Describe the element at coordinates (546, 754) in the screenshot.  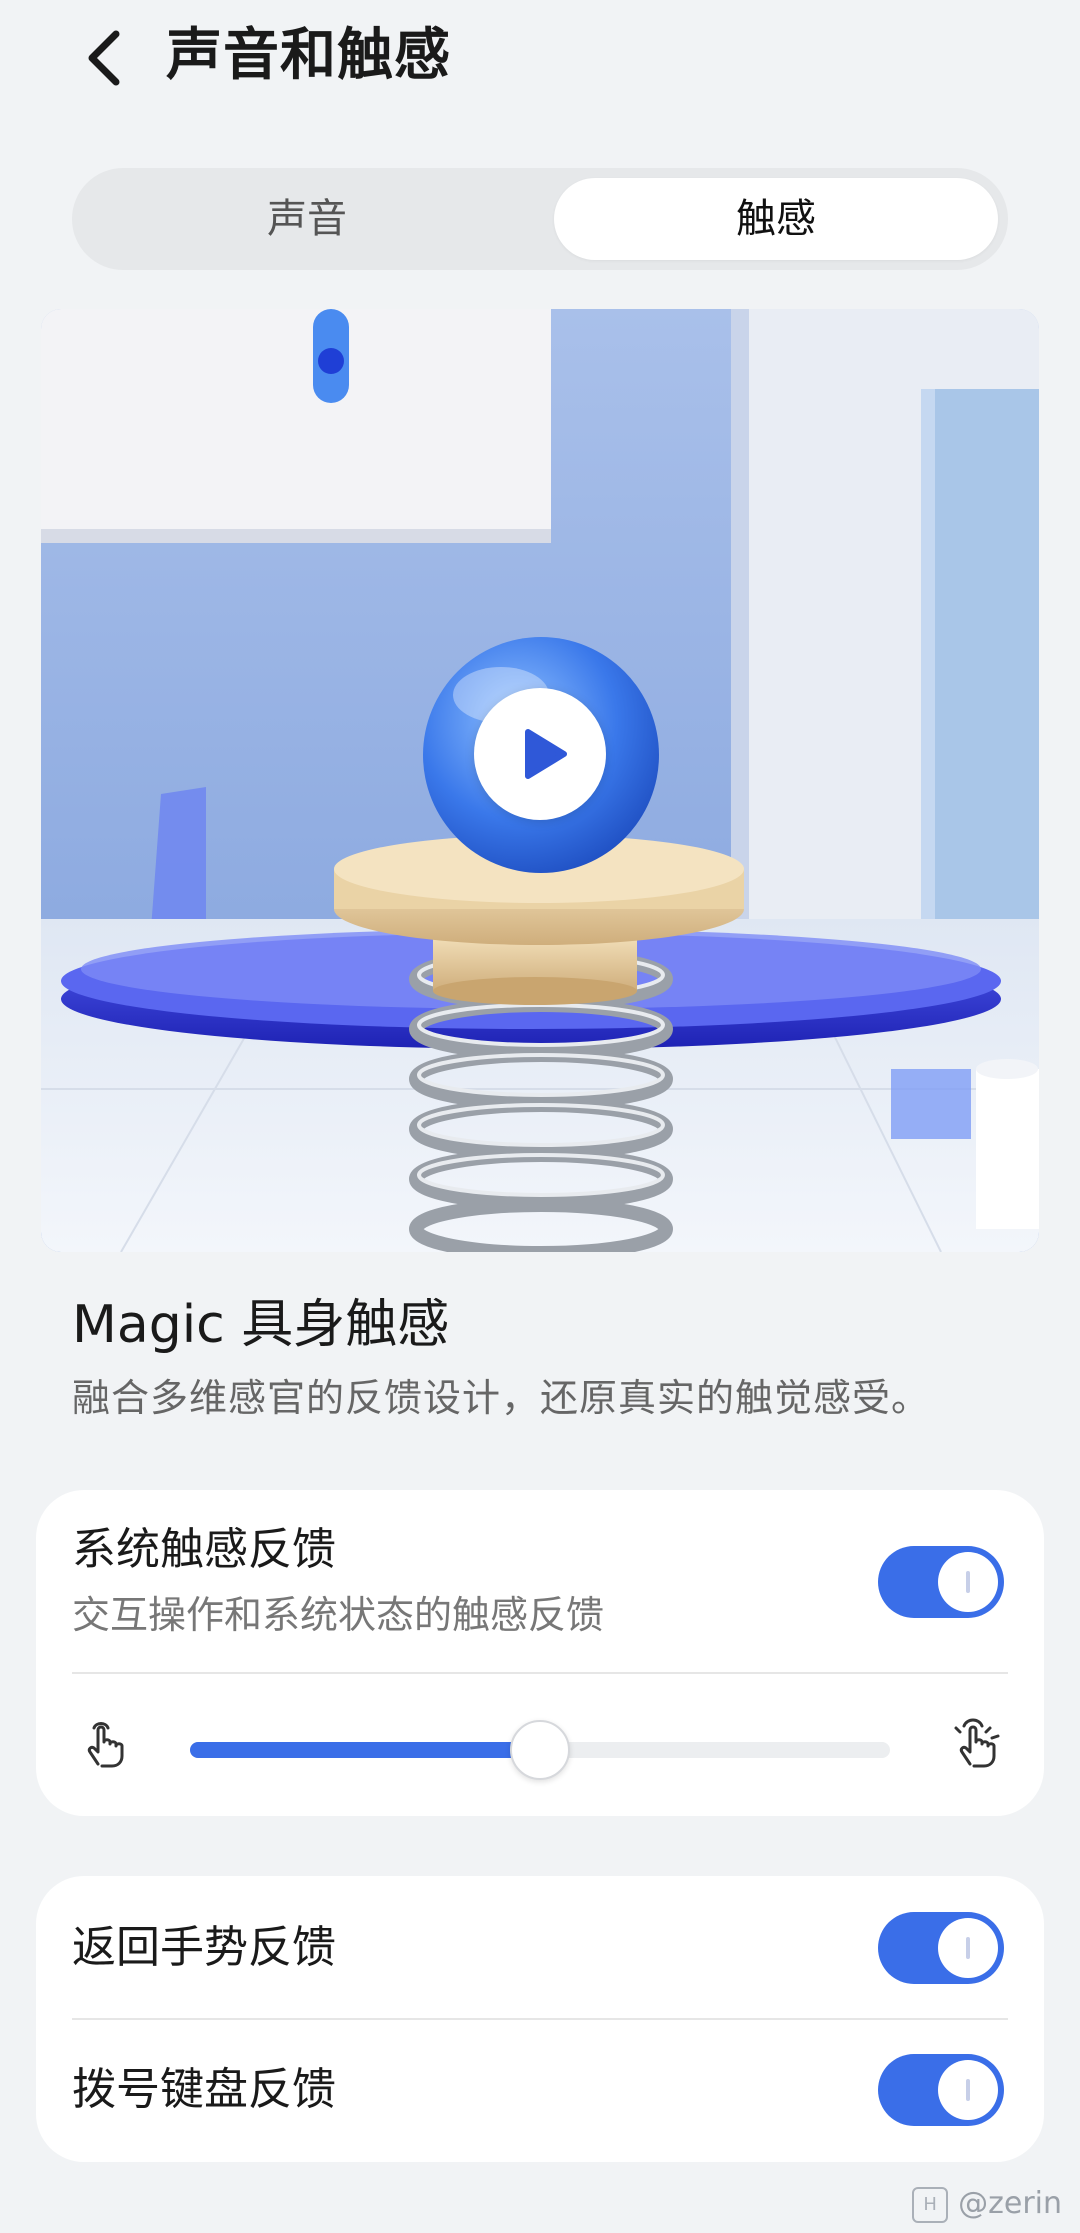
I see `play-icon` at that location.